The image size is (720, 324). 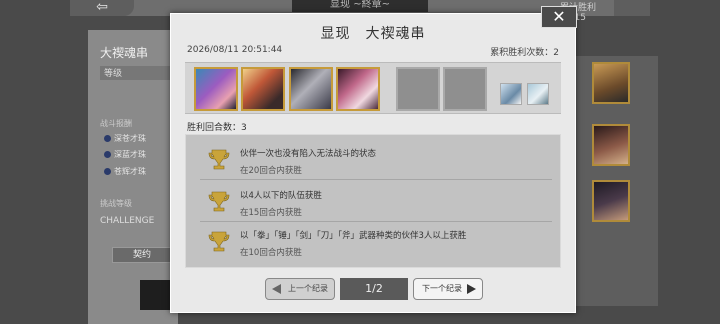 I want to click on reward-item: 深蓝才珠, so click(x=125, y=154).